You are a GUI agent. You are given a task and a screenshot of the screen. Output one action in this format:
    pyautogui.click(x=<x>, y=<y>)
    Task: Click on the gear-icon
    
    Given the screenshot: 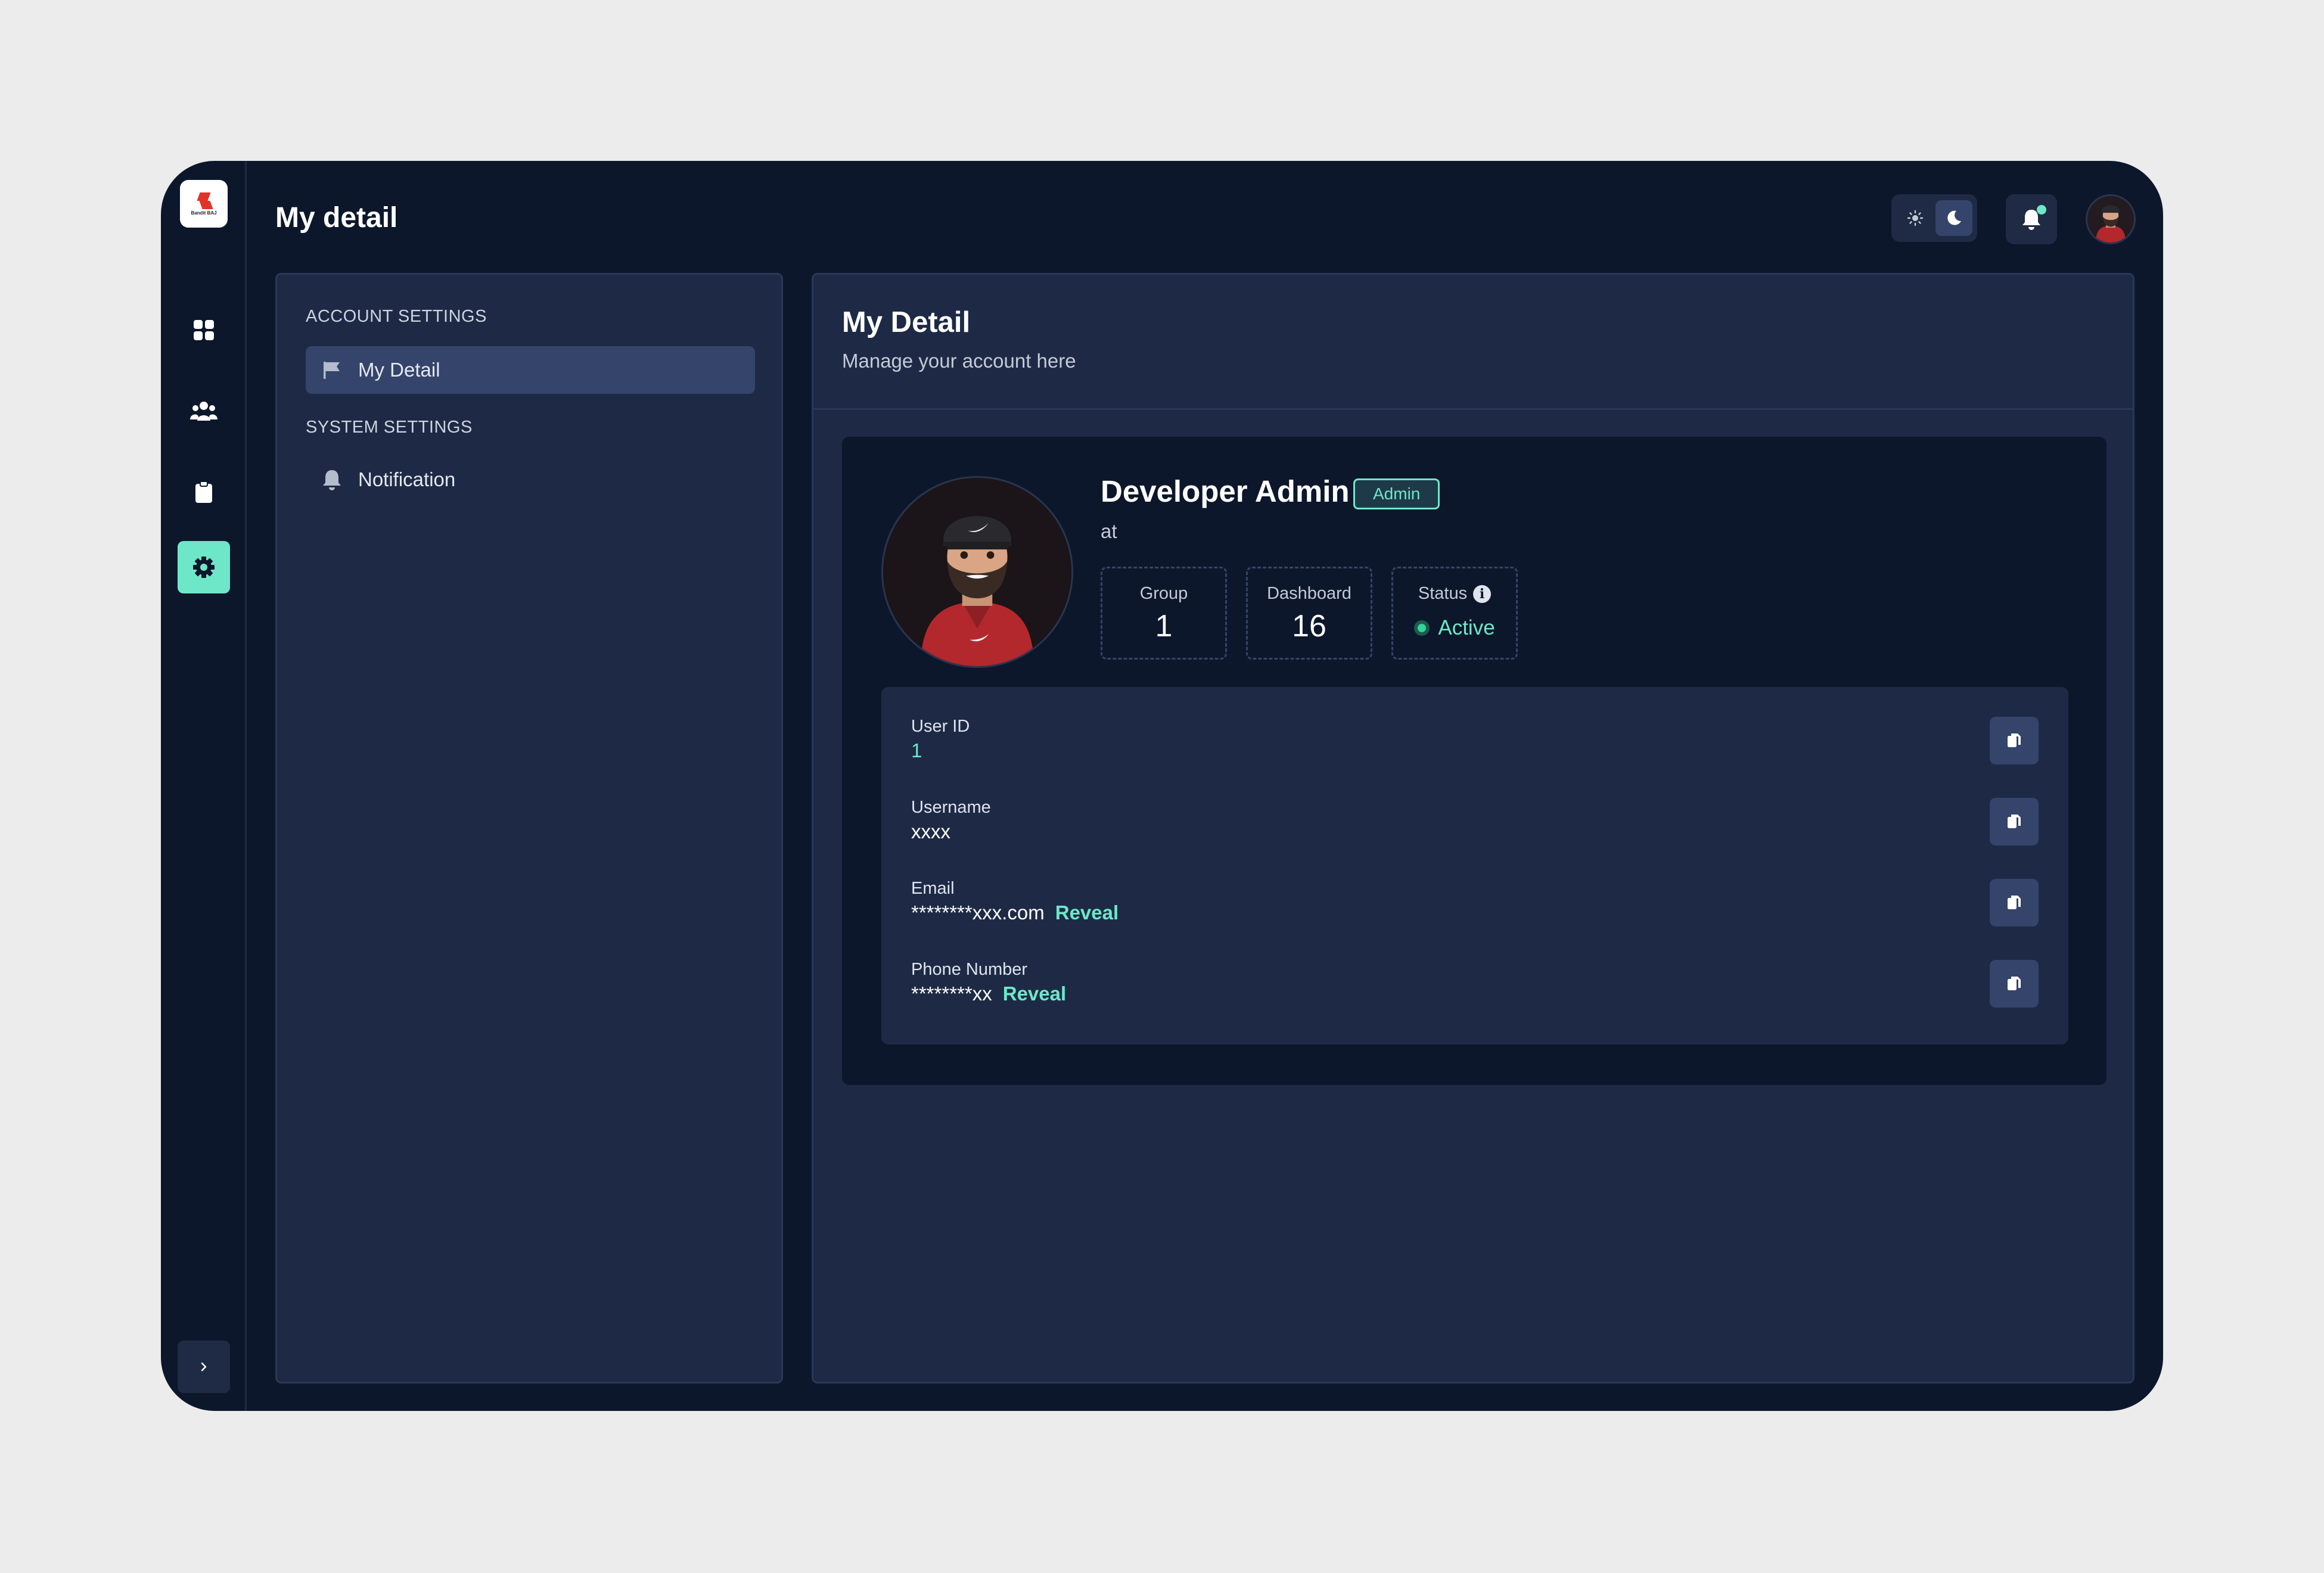 What is the action you would take?
    pyautogui.click(x=204, y=567)
    